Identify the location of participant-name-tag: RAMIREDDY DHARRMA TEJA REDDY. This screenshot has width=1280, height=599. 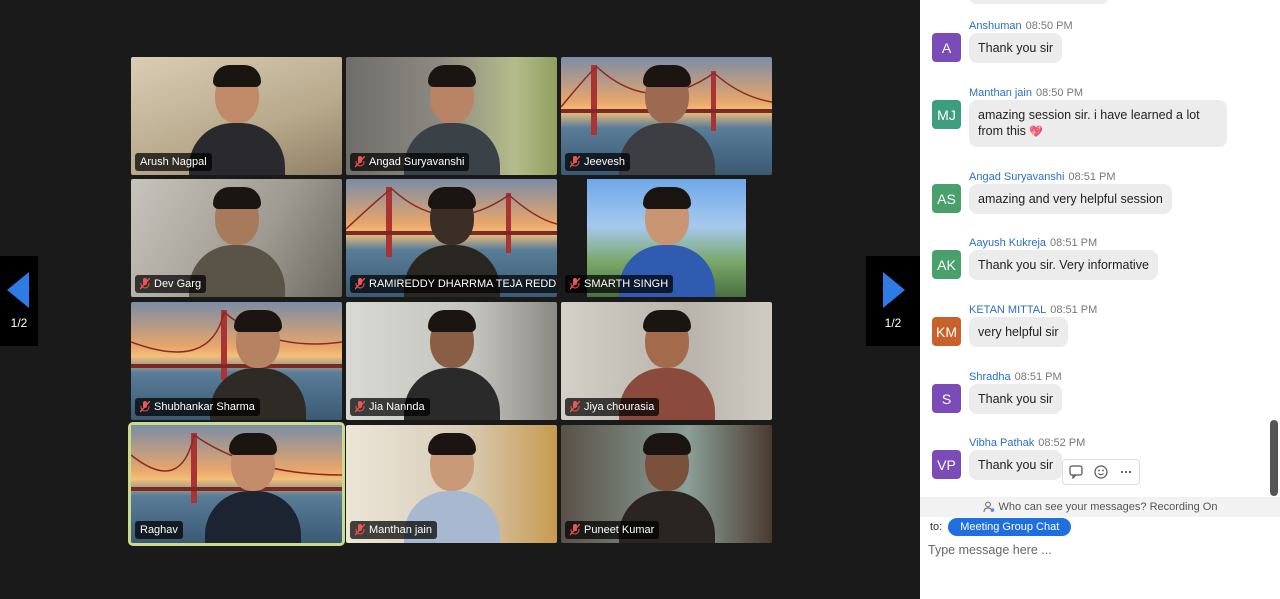
(453, 284).